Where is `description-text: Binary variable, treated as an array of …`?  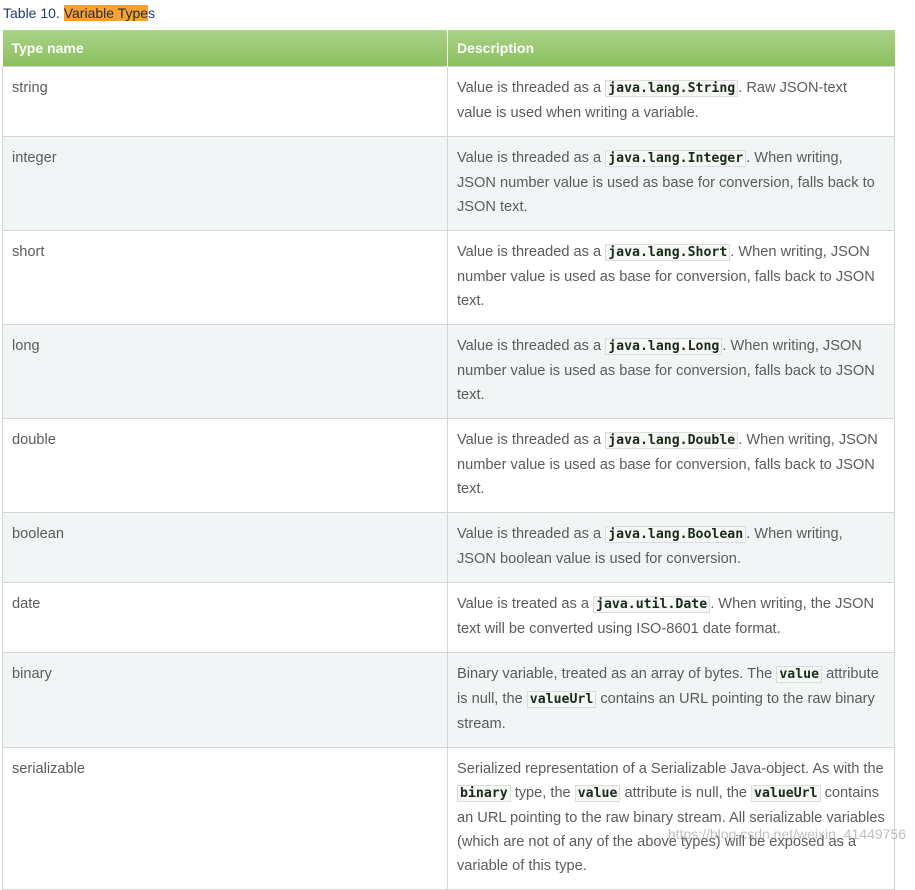
description-text: Binary variable, treated as an array of … is located at coordinates (617, 674).